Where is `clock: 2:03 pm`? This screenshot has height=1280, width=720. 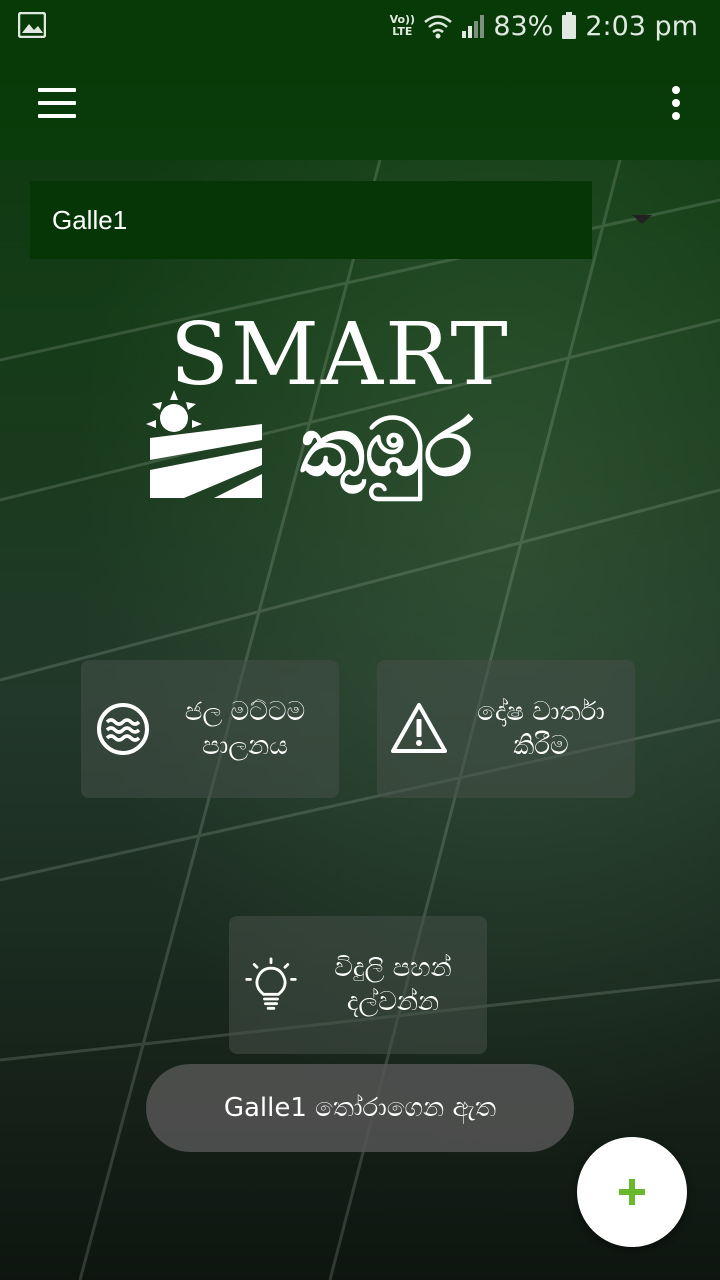
clock: 2:03 pm is located at coordinates (641, 26).